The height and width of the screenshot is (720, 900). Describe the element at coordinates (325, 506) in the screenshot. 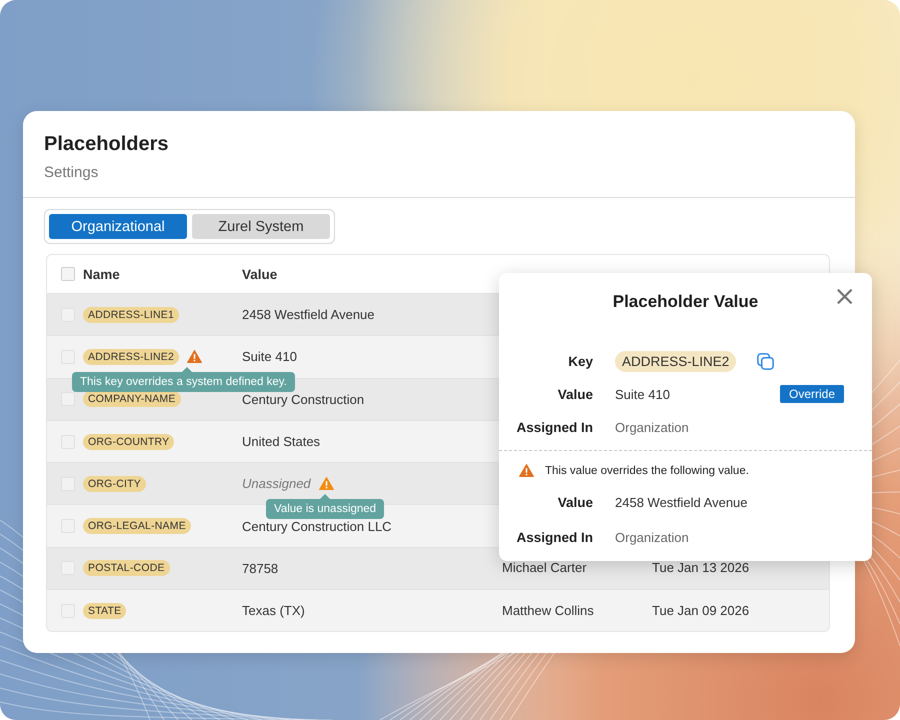

I see `tooltip: Value is unassigned` at that location.